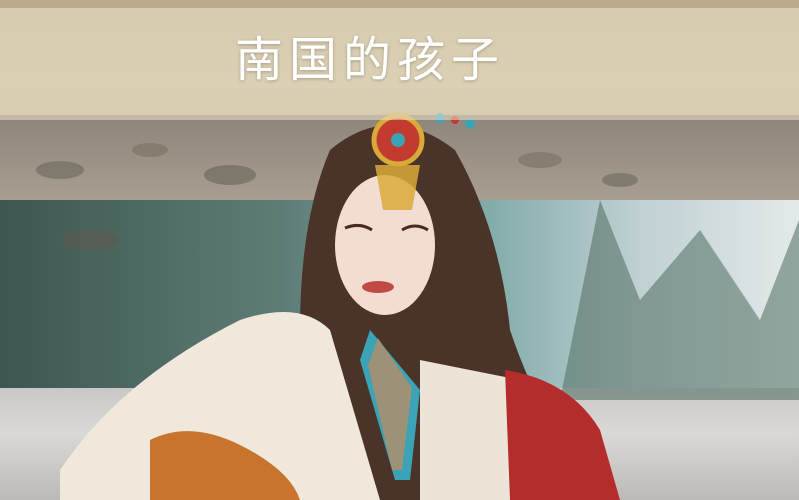 Image resolution: width=799 pixels, height=500 pixels. What do you see at coordinates (679, 300) in the screenshot?
I see `tree-reflection` at bounding box center [679, 300].